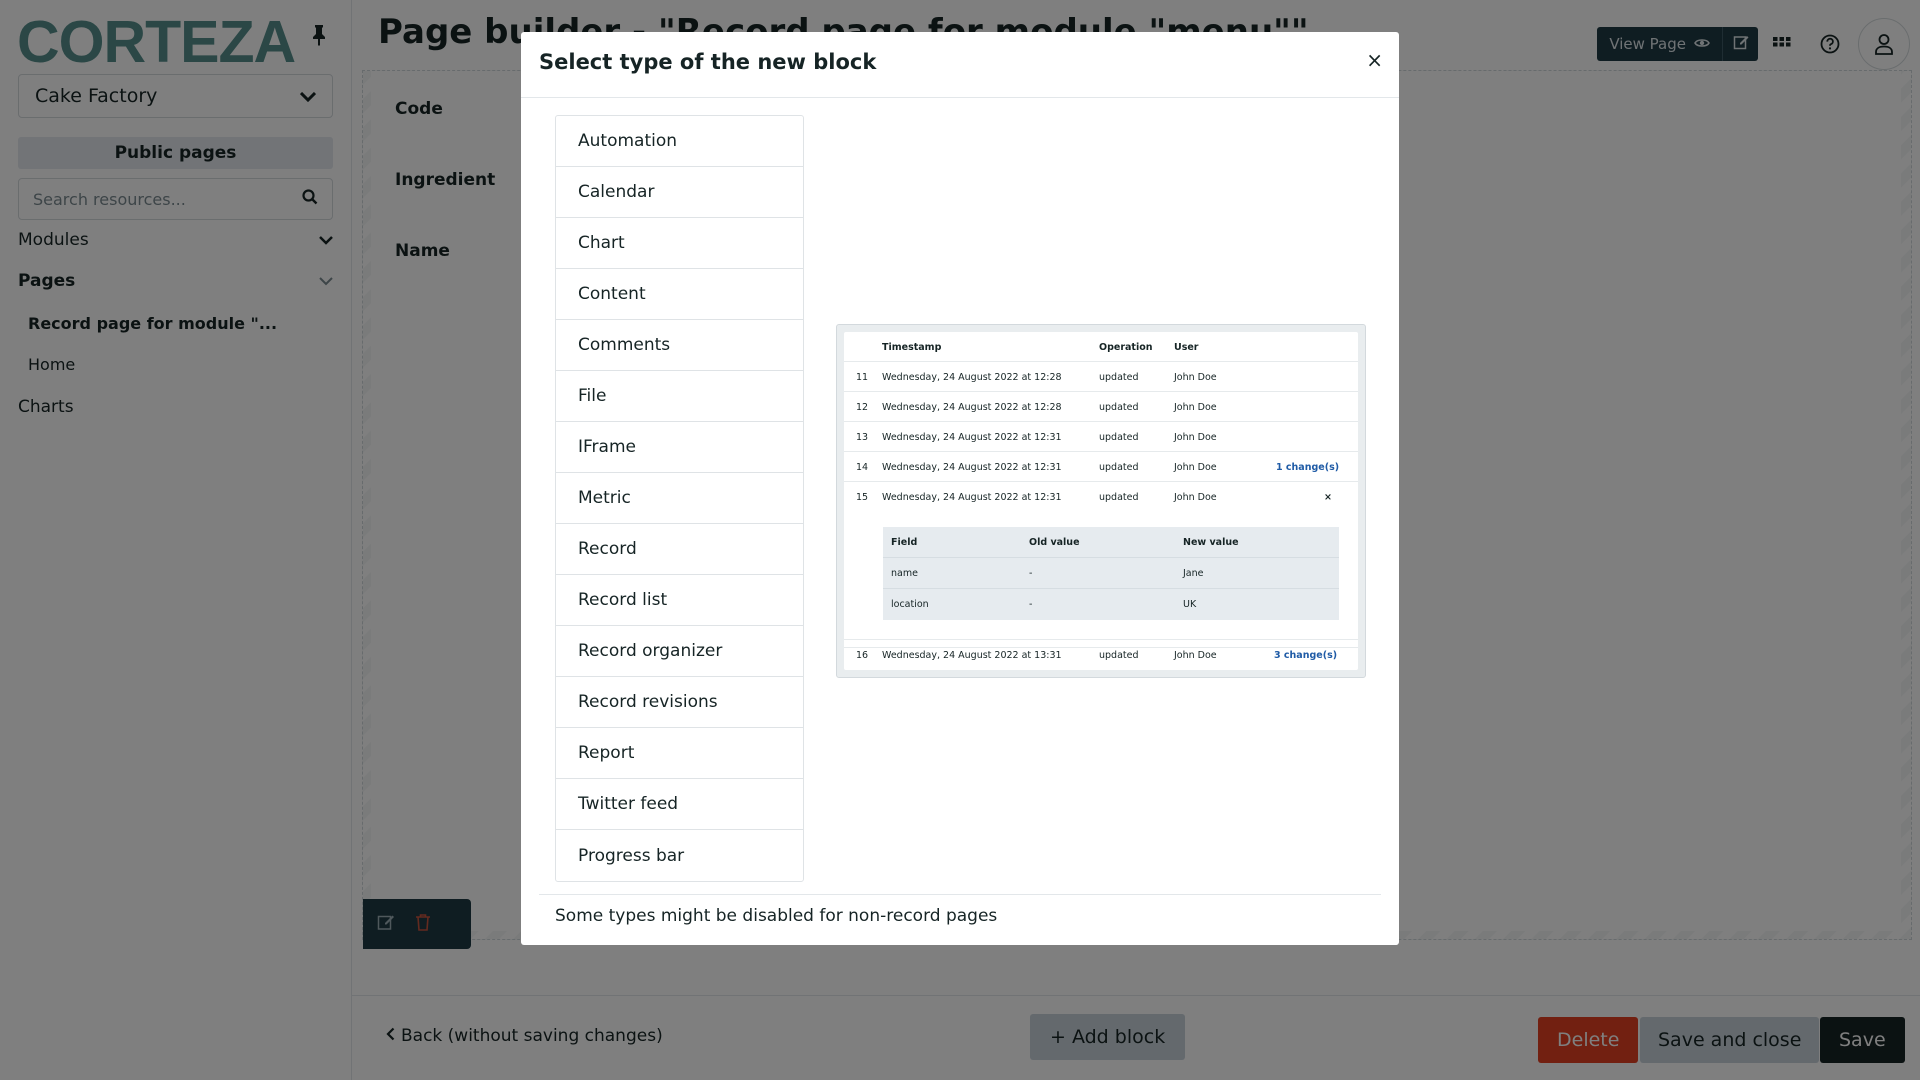  Describe the element at coordinates (679, 651) in the screenshot. I see `block-type-record-organizer: Record organizer` at that location.